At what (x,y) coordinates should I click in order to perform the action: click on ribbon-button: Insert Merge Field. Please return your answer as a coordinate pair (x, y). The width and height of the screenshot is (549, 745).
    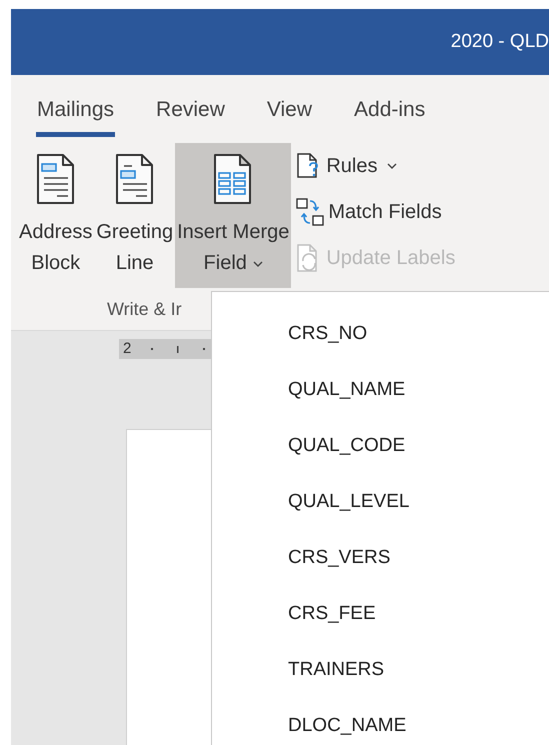
    Looking at the image, I should click on (233, 215).